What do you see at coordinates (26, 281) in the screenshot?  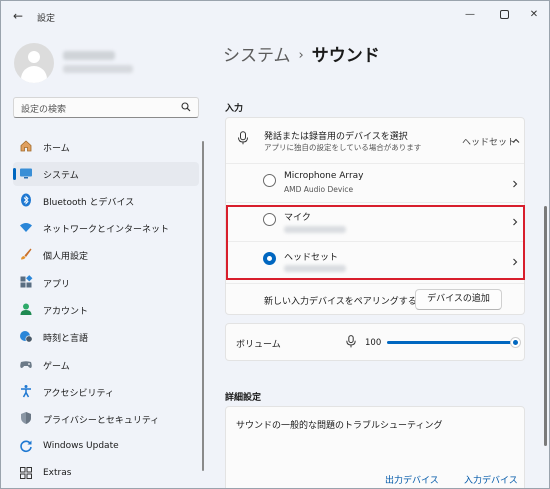 I see `apps-icon` at bounding box center [26, 281].